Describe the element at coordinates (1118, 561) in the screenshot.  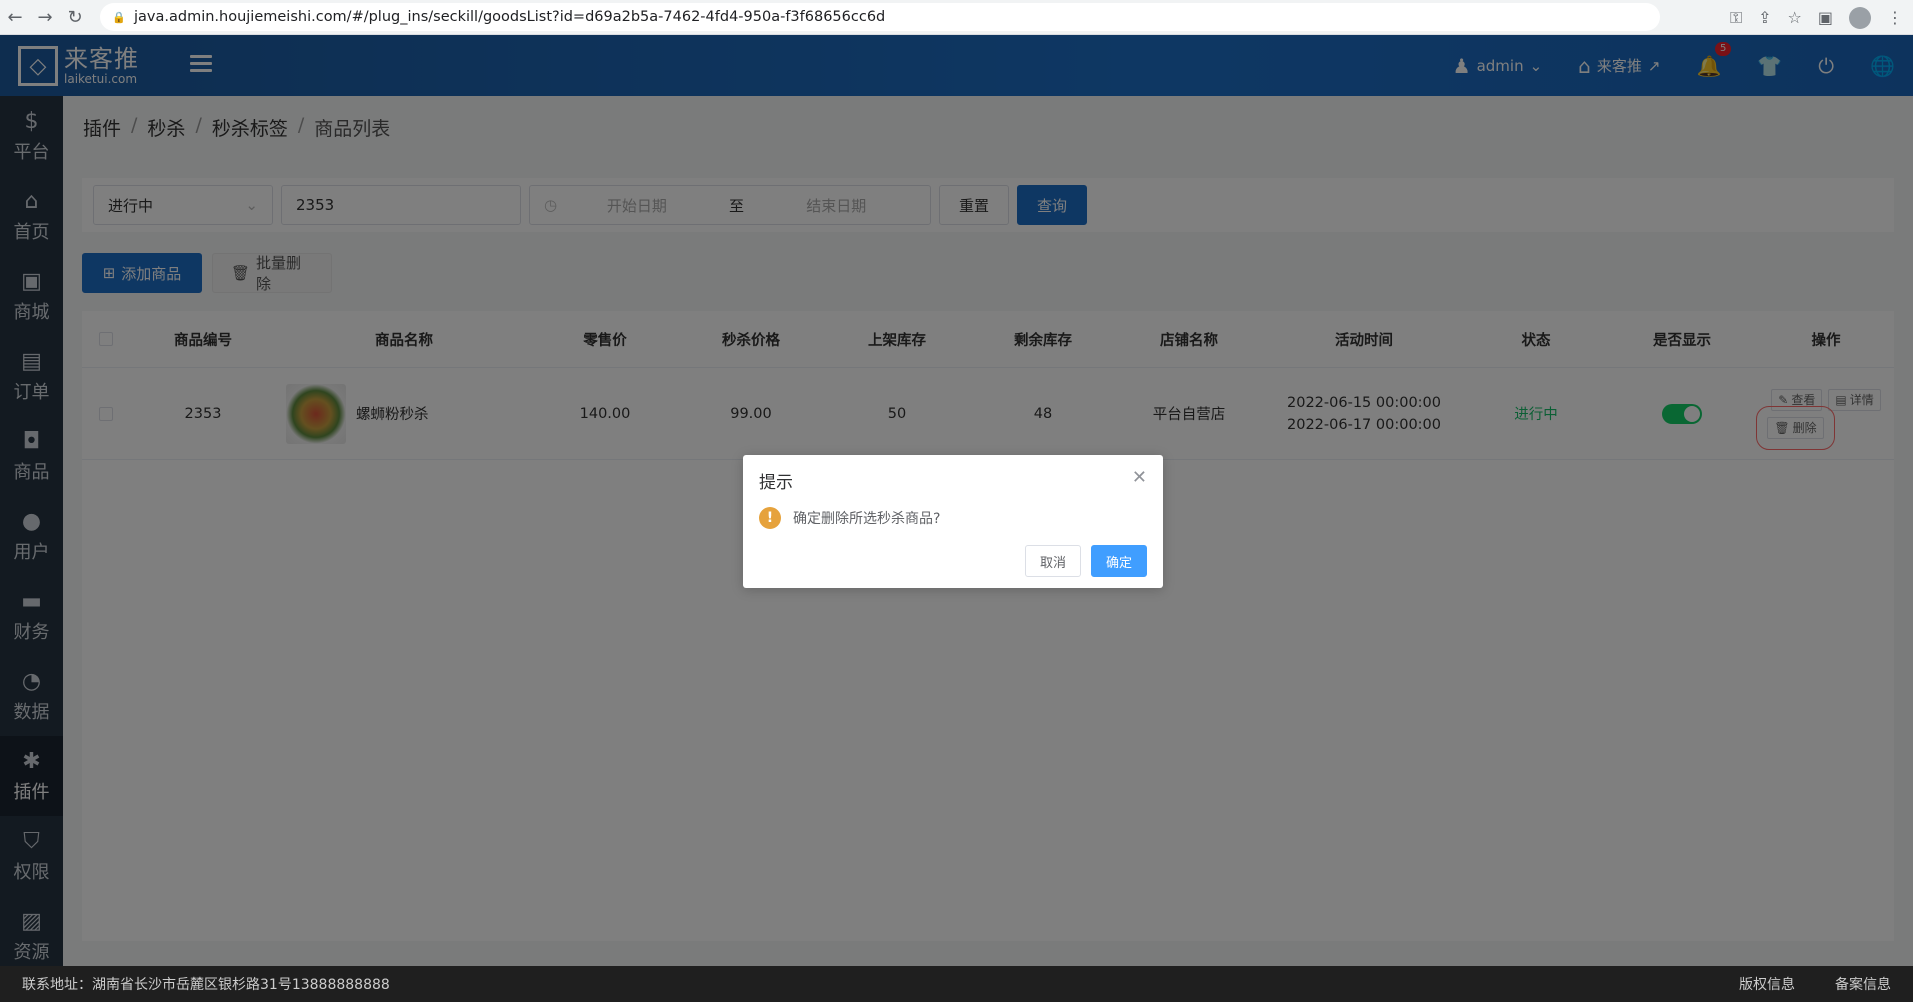
I see `confirm-button: 确定` at that location.